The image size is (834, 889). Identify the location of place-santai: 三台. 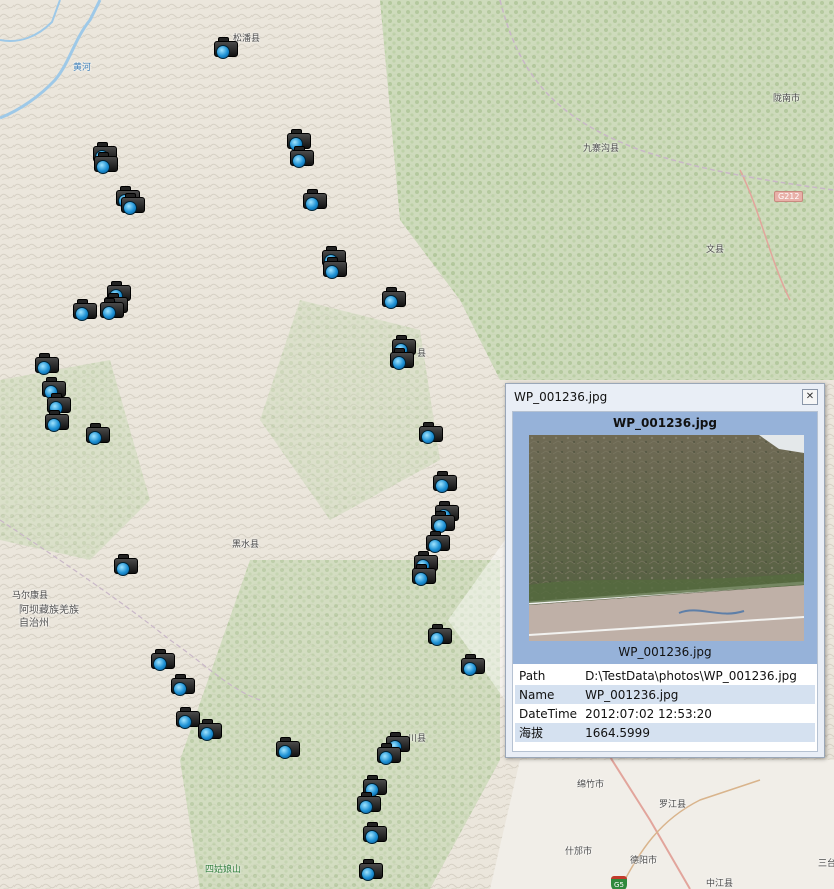
(826, 864).